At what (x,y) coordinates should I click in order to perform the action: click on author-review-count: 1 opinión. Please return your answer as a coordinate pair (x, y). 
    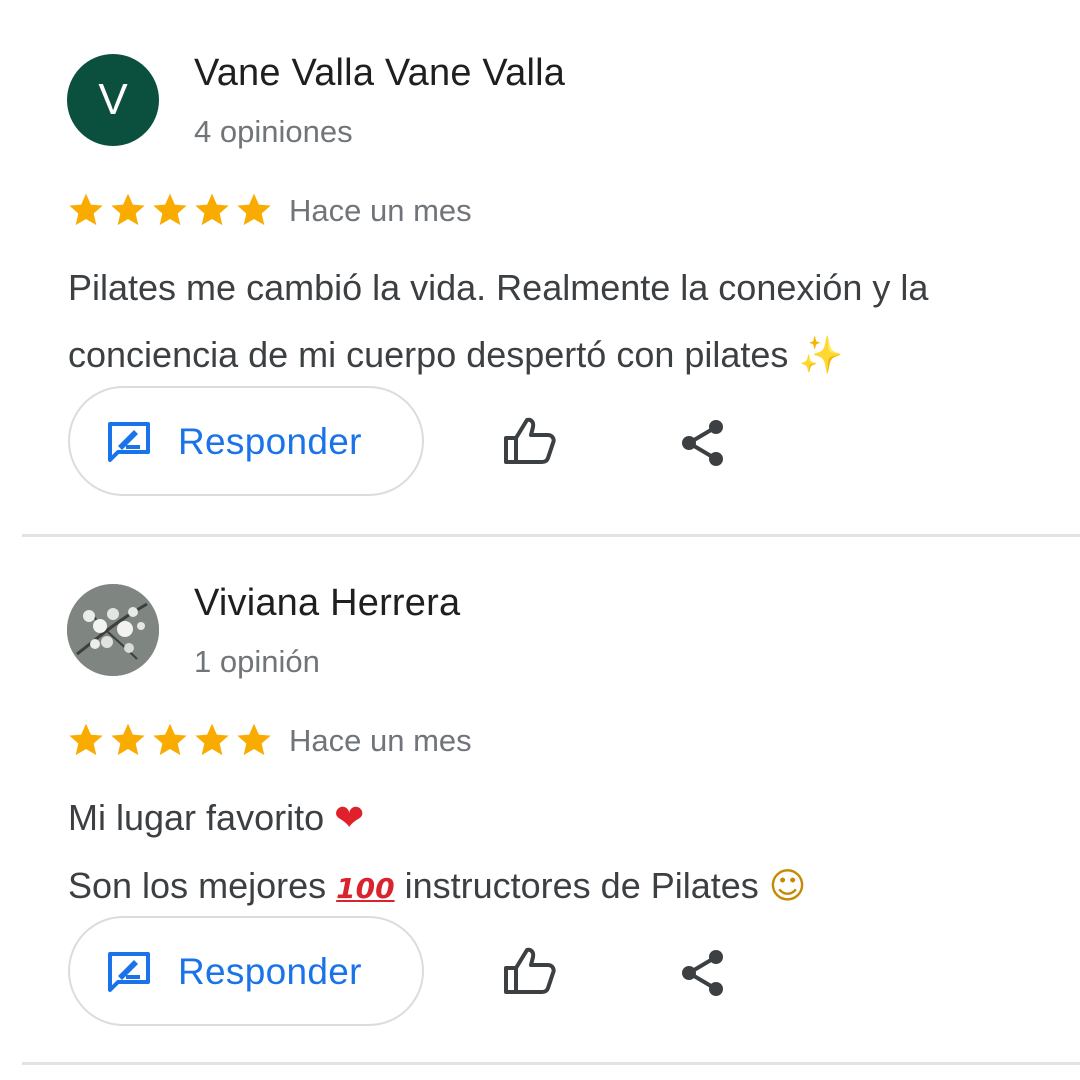
    Looking at the image, I should click on (257, 661).